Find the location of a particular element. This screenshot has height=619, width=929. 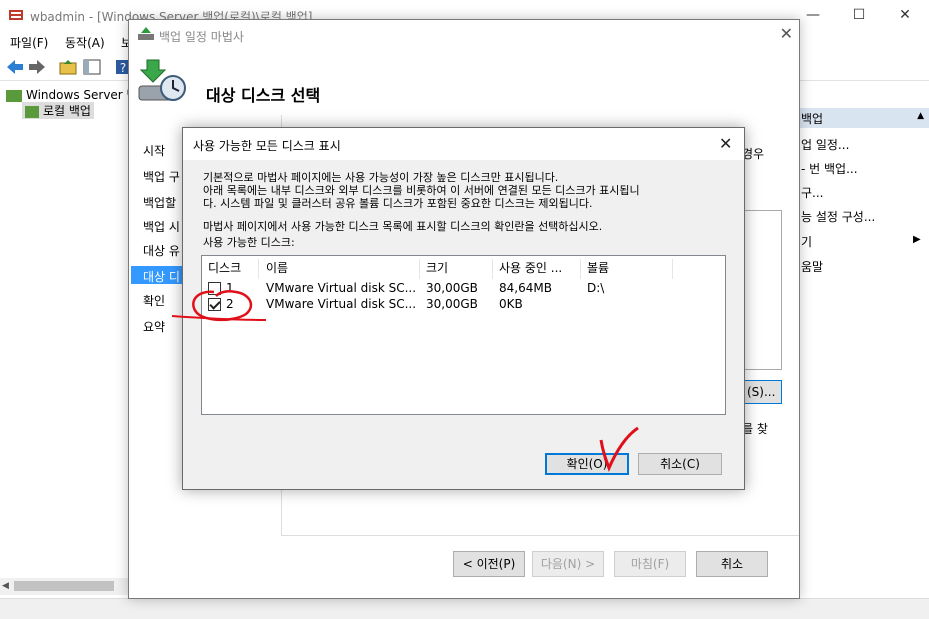

step-destination-type: 대상 유 is located at coordinates (161, 250).